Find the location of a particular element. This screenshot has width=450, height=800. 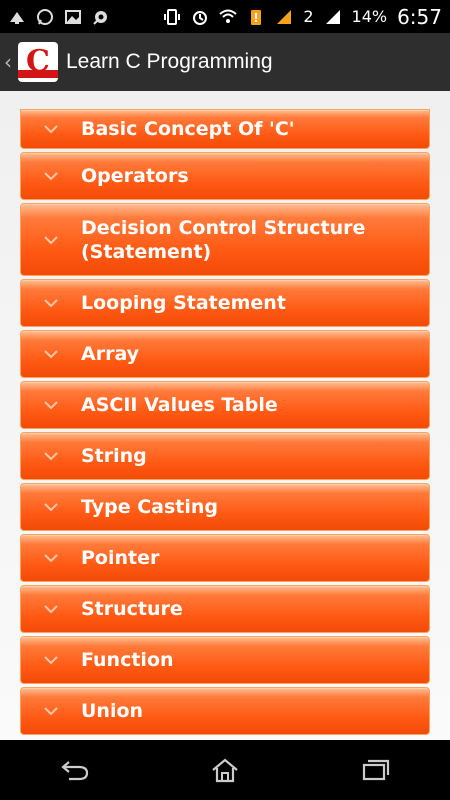

list-item-label: Pointer is located at coordinates (120, 558).